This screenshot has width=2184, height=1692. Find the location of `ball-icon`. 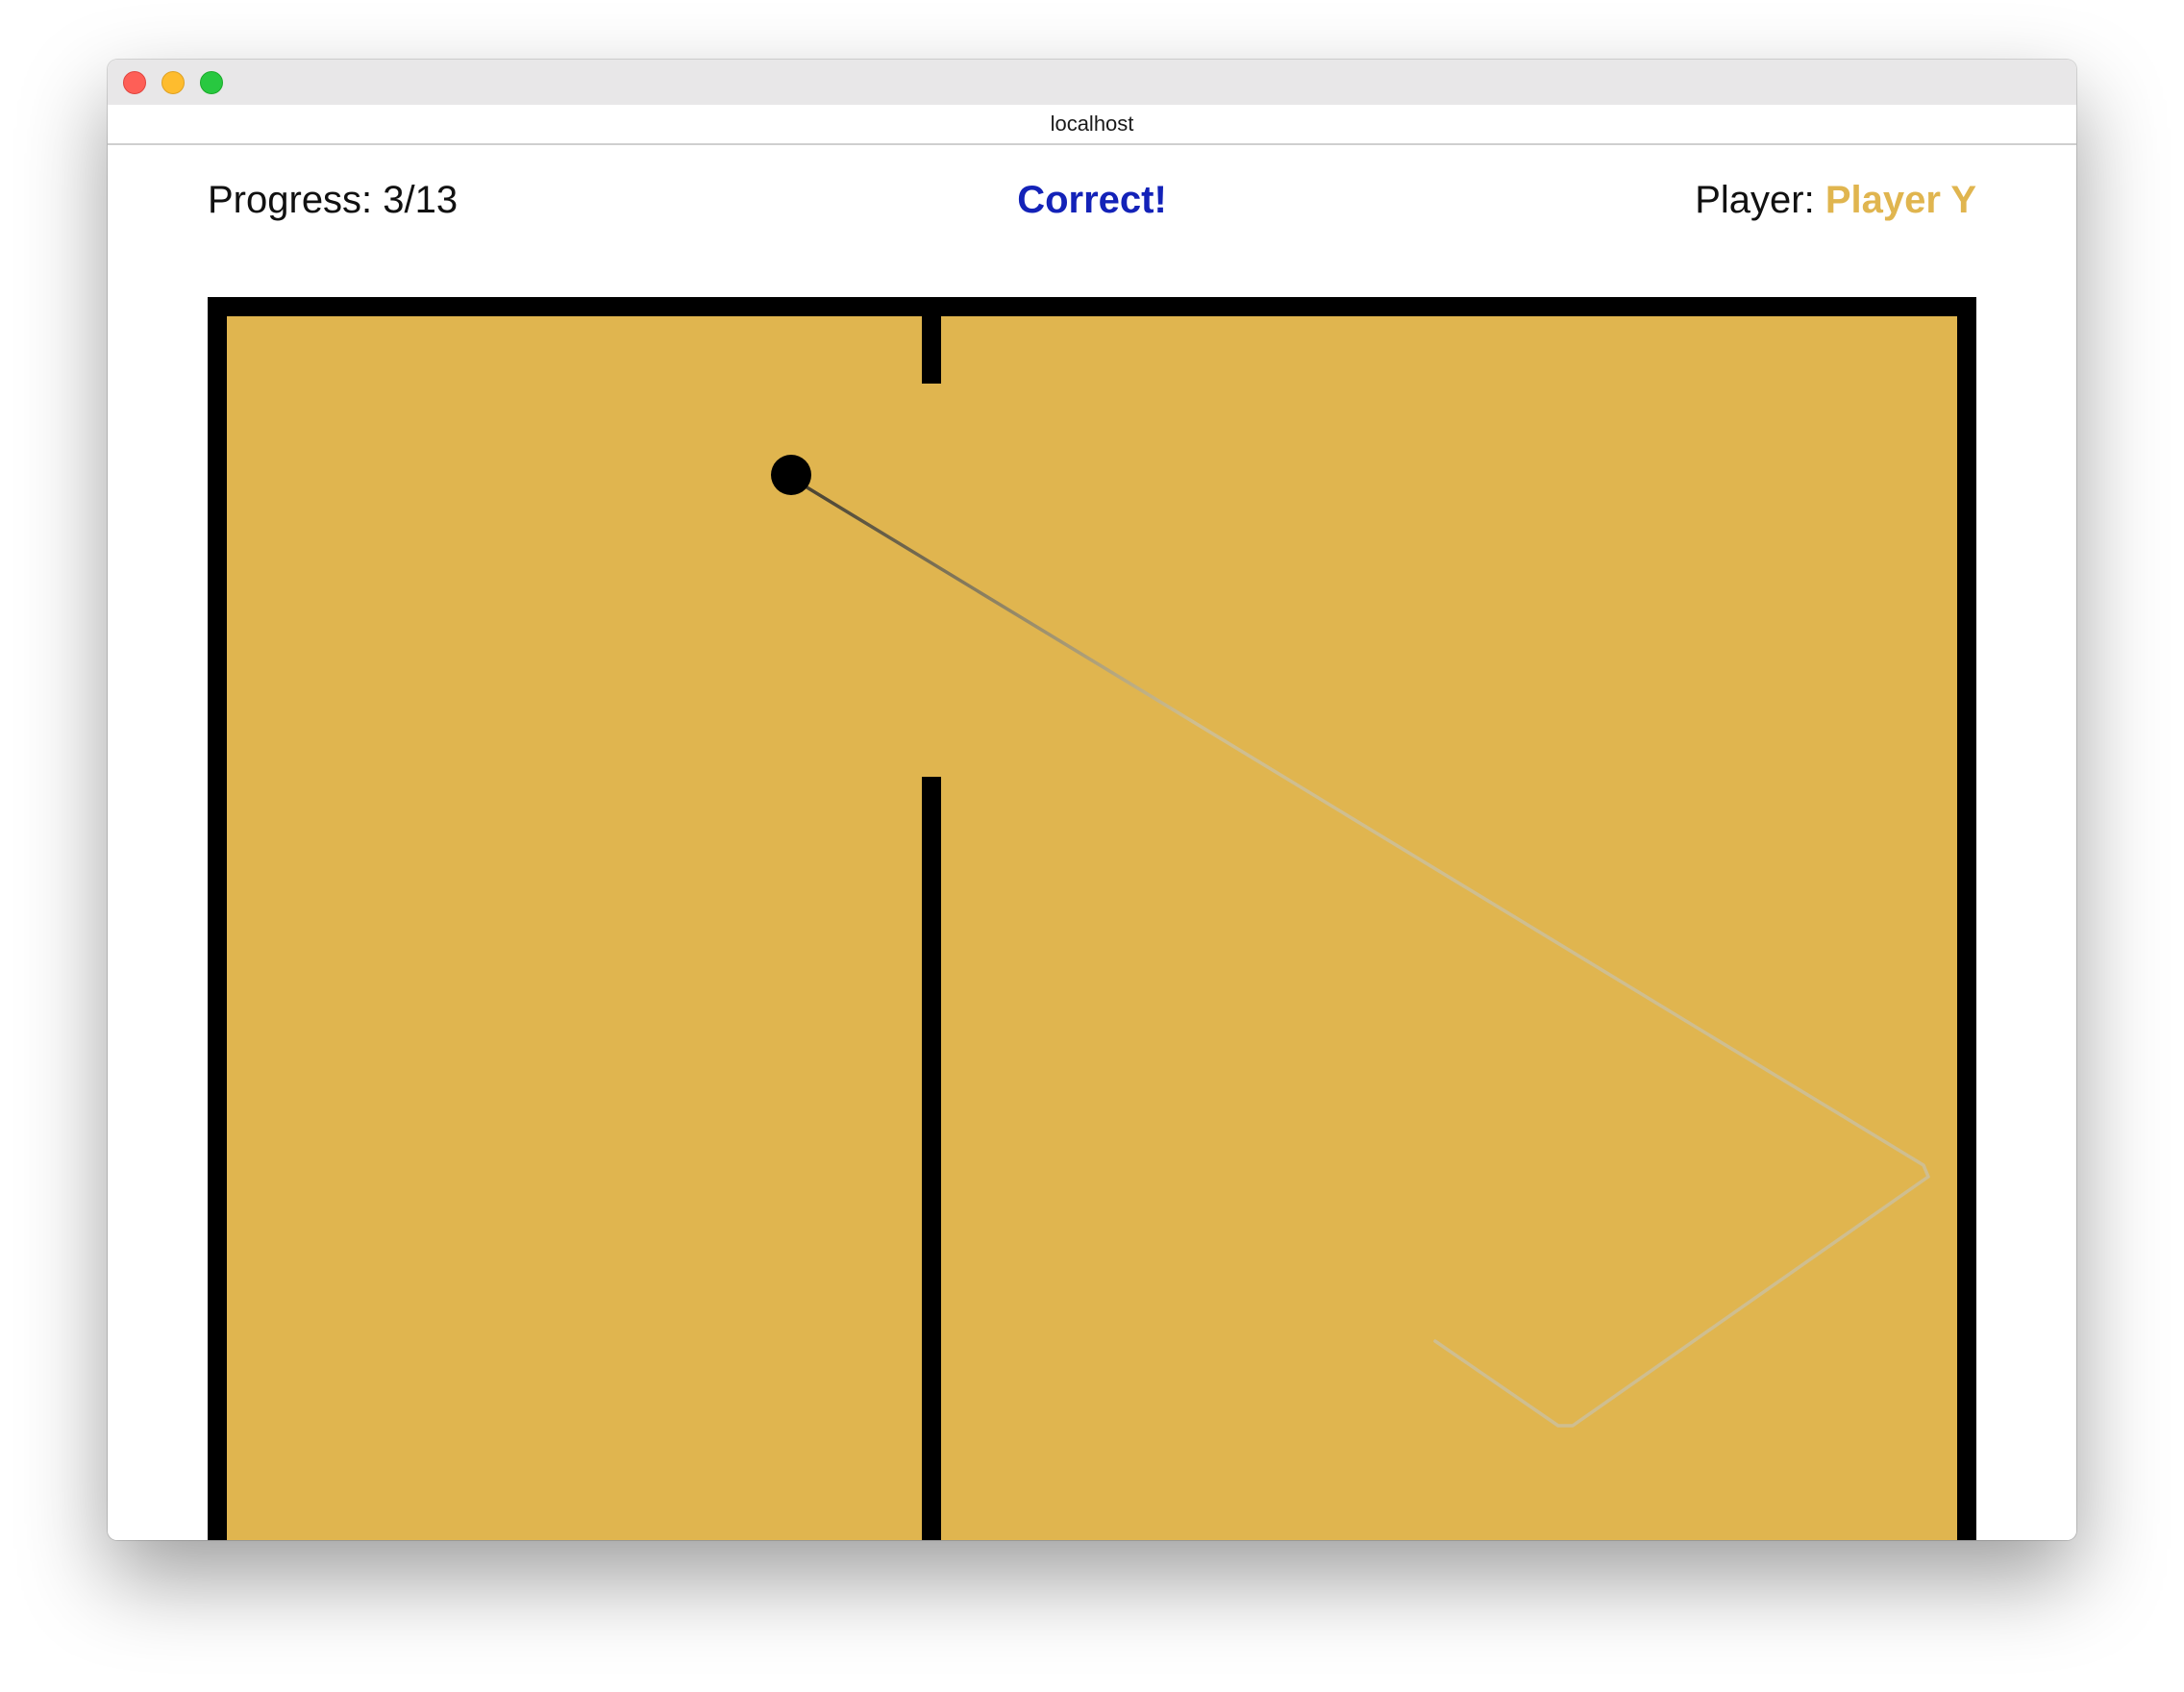

ball-icon is located at coordinates (791, 475).